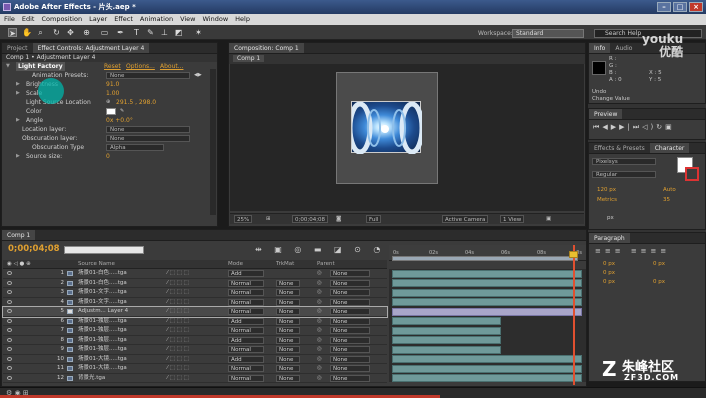  I want to click on layer-row: 8 场景01-独层.....tga ⁄ ⬚ ⬚ ⬚ Add None ◎ None, so click(195, 340).